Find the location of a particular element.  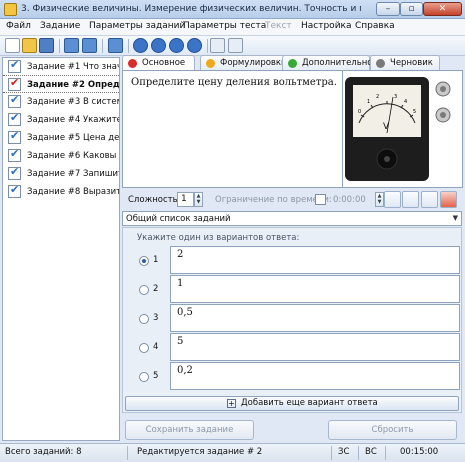

add-tasks-icon is located at coordinates (89, 45).